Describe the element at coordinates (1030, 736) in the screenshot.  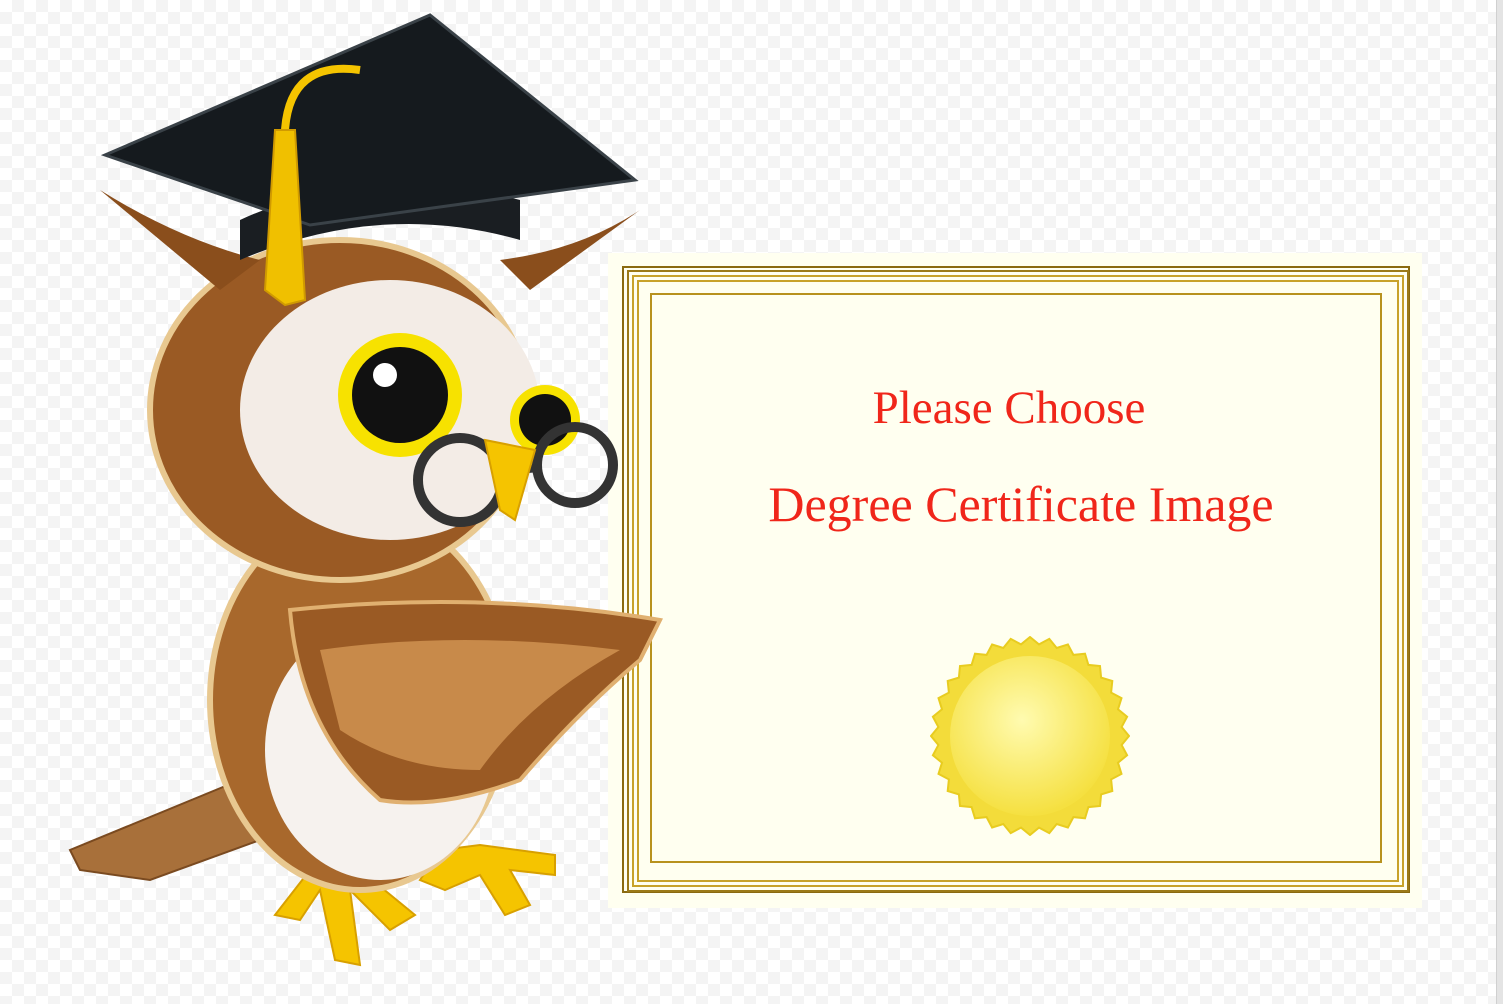
I see `gold-seal-icon` at that location.